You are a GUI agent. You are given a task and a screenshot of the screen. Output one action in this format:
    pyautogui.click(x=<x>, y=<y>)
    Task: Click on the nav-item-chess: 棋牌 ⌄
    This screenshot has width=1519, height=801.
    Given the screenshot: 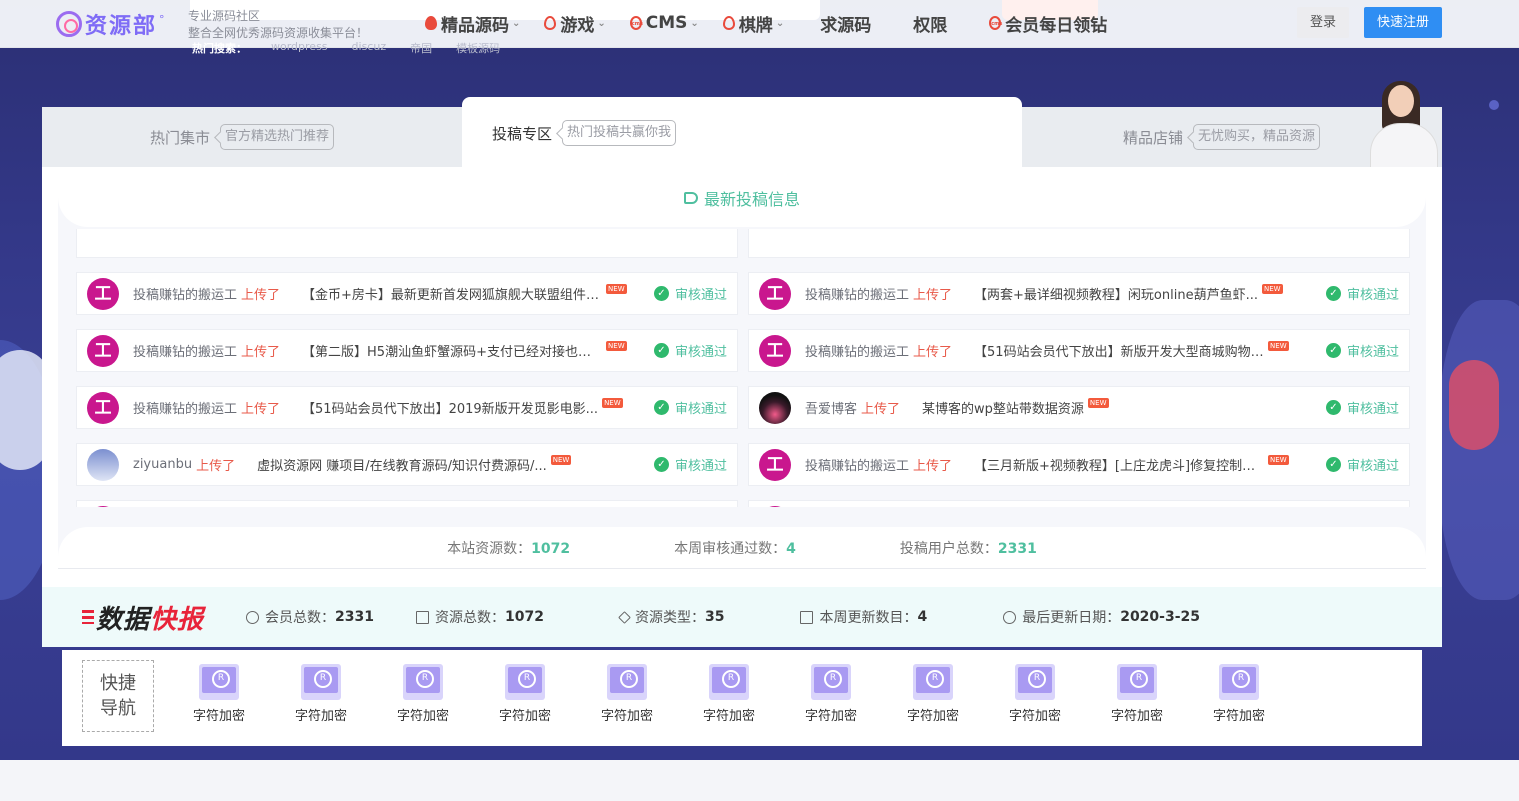 What is the action you would take?
    pyautogui.click(x=753, y=23)
    